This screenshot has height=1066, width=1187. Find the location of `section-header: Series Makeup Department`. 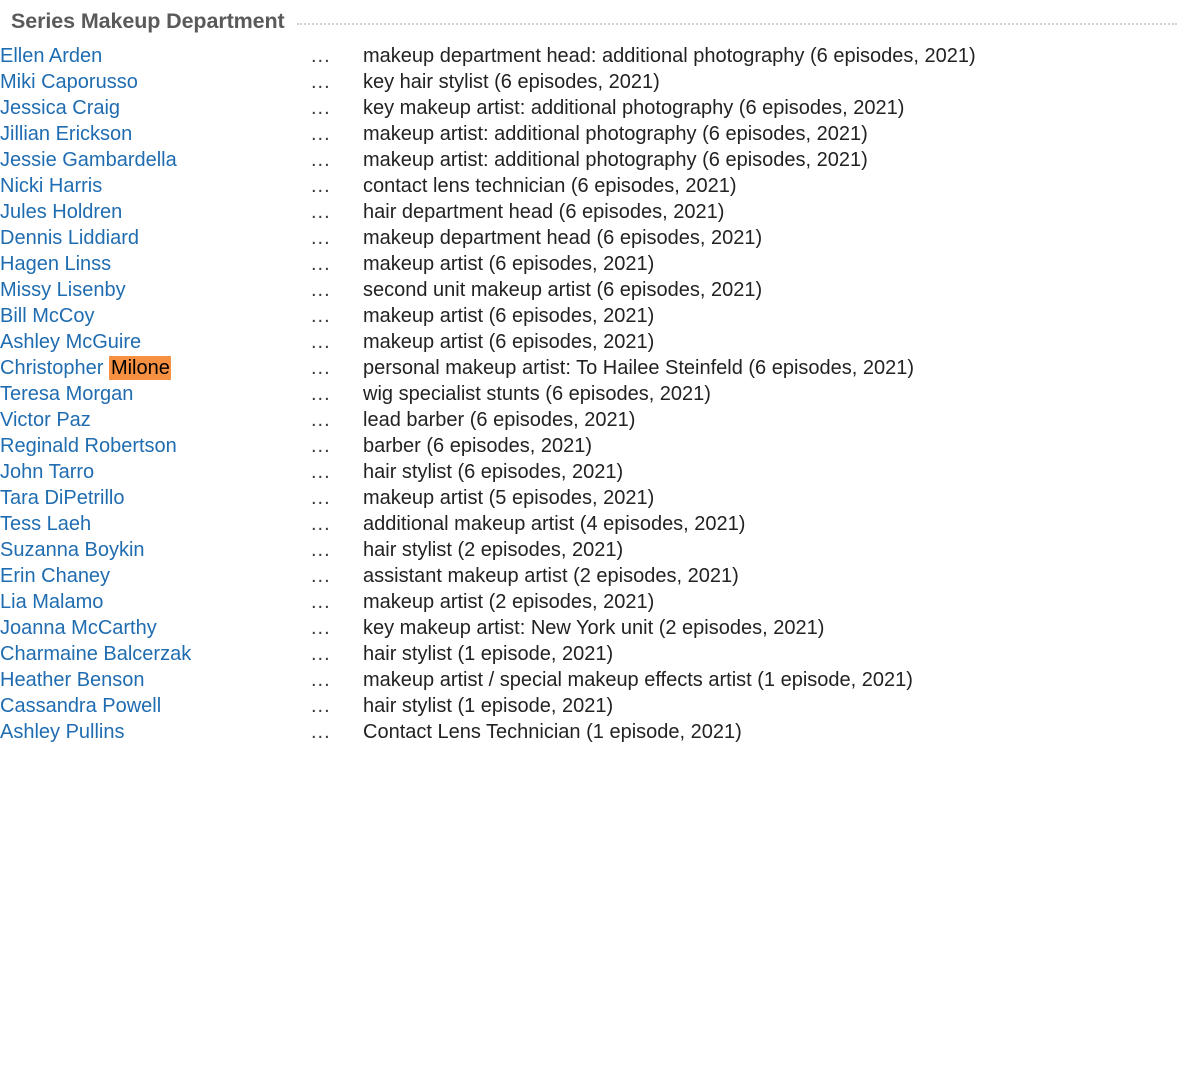

section-header: Series Makeup Department is located at coordinates (593, 17).